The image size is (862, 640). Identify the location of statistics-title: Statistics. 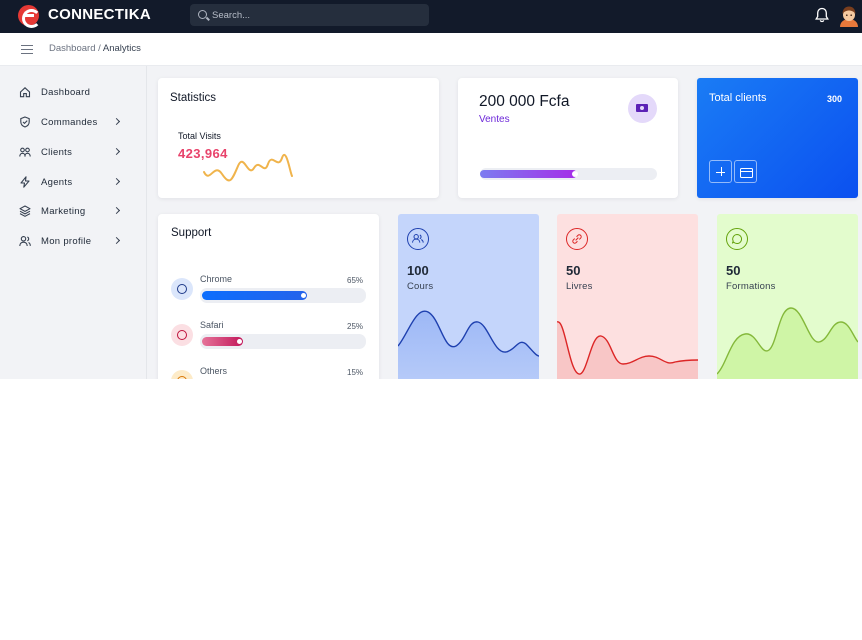
(193, 98).